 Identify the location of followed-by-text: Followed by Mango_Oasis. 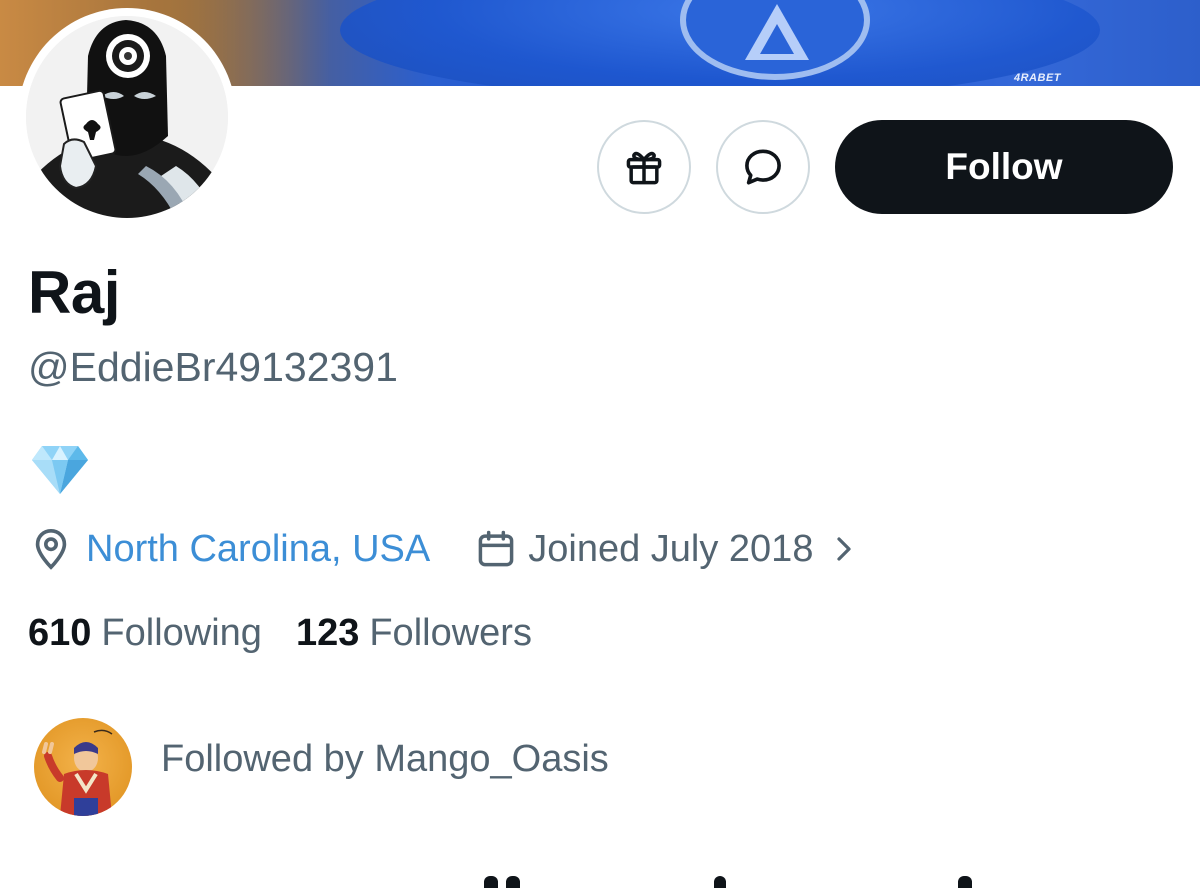
(385, 759).